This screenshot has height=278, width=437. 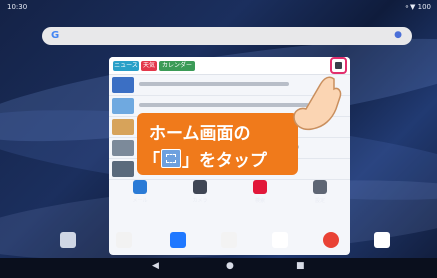 I want to click on app-label: 設定, so click(x=319, y=201).